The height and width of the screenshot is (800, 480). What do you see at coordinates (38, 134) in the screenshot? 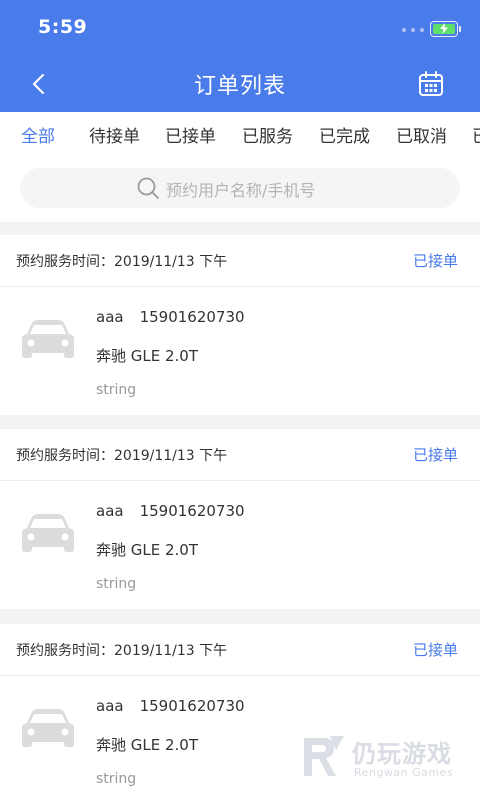
I see `tab-all: 全部` at bounding box center [38, 134].